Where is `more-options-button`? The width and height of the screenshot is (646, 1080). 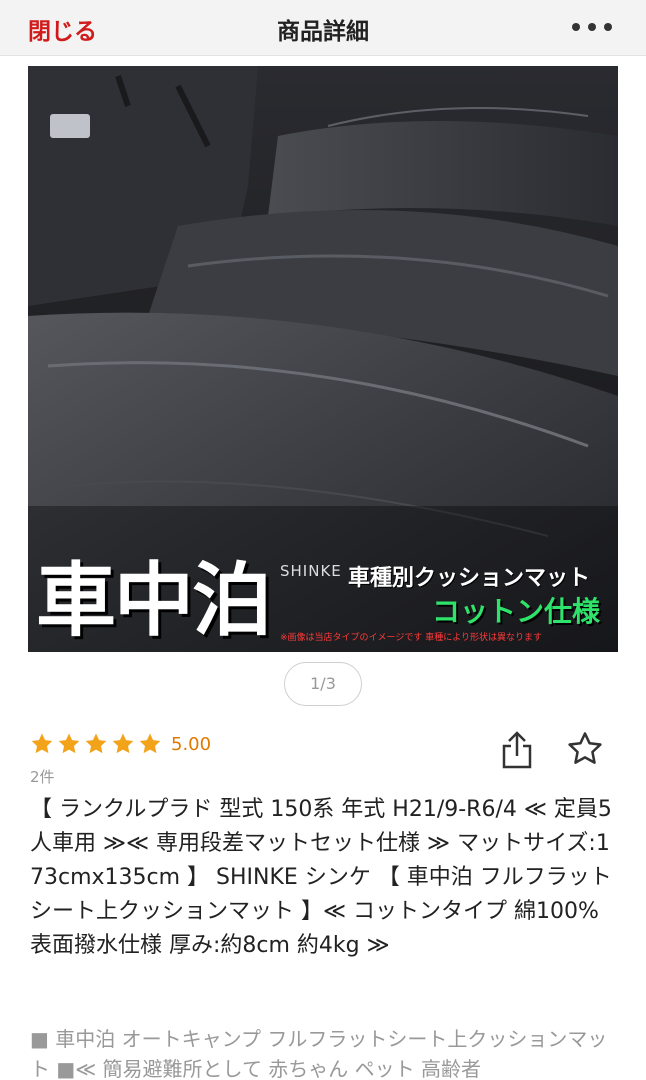
more-options-button is located at coordinates (592, 27).